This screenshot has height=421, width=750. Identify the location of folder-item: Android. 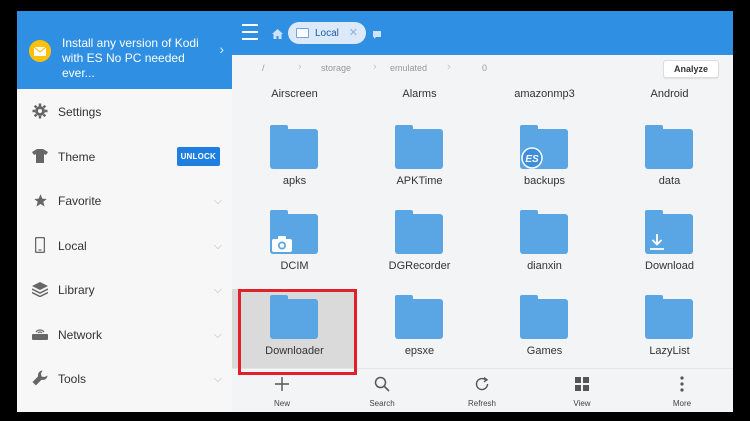
(669, 91).